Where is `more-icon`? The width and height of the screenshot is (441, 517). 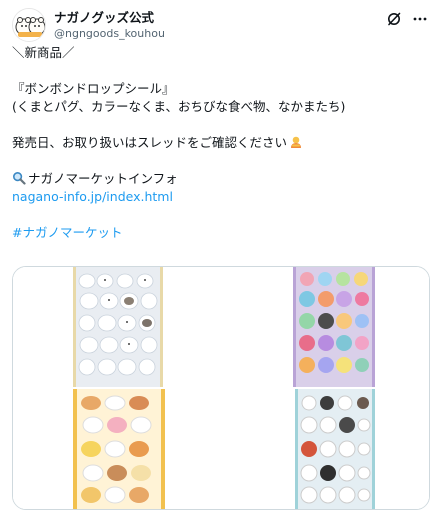 more-icon is located at coordinates (420, 19).